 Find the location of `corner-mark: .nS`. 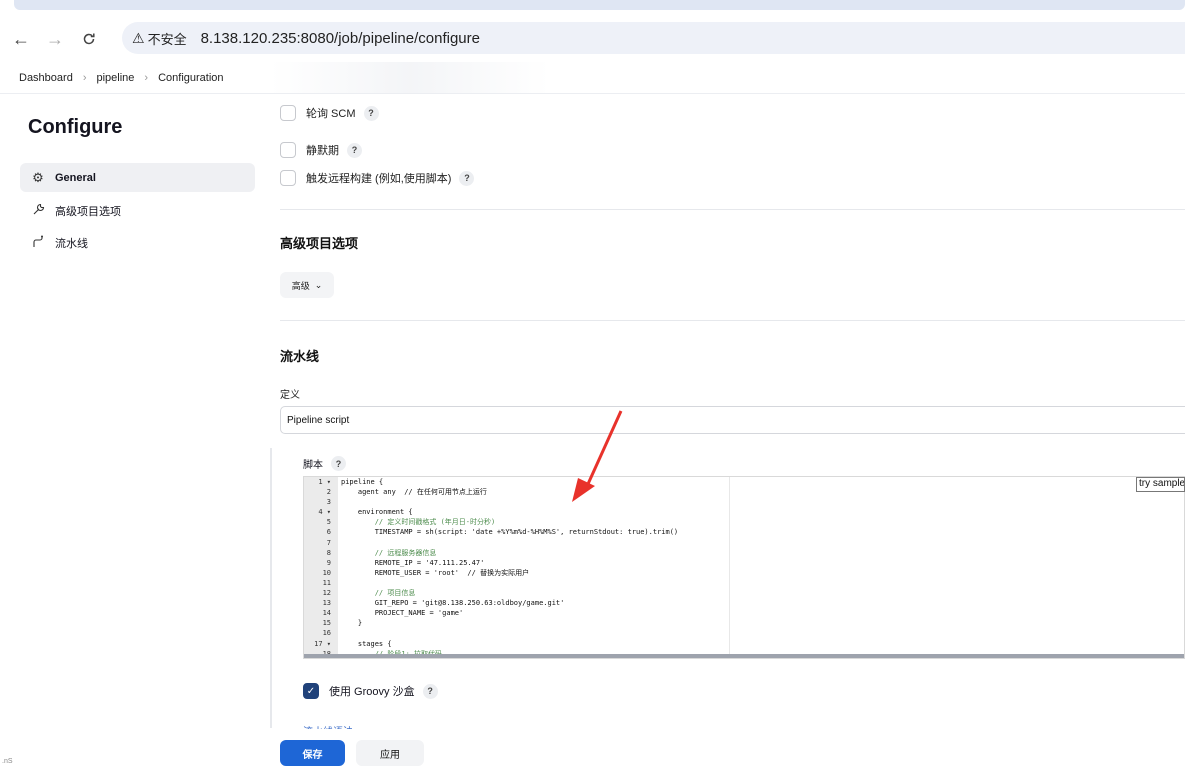

corner-mark: .nS is located at coordinates (7, 761).